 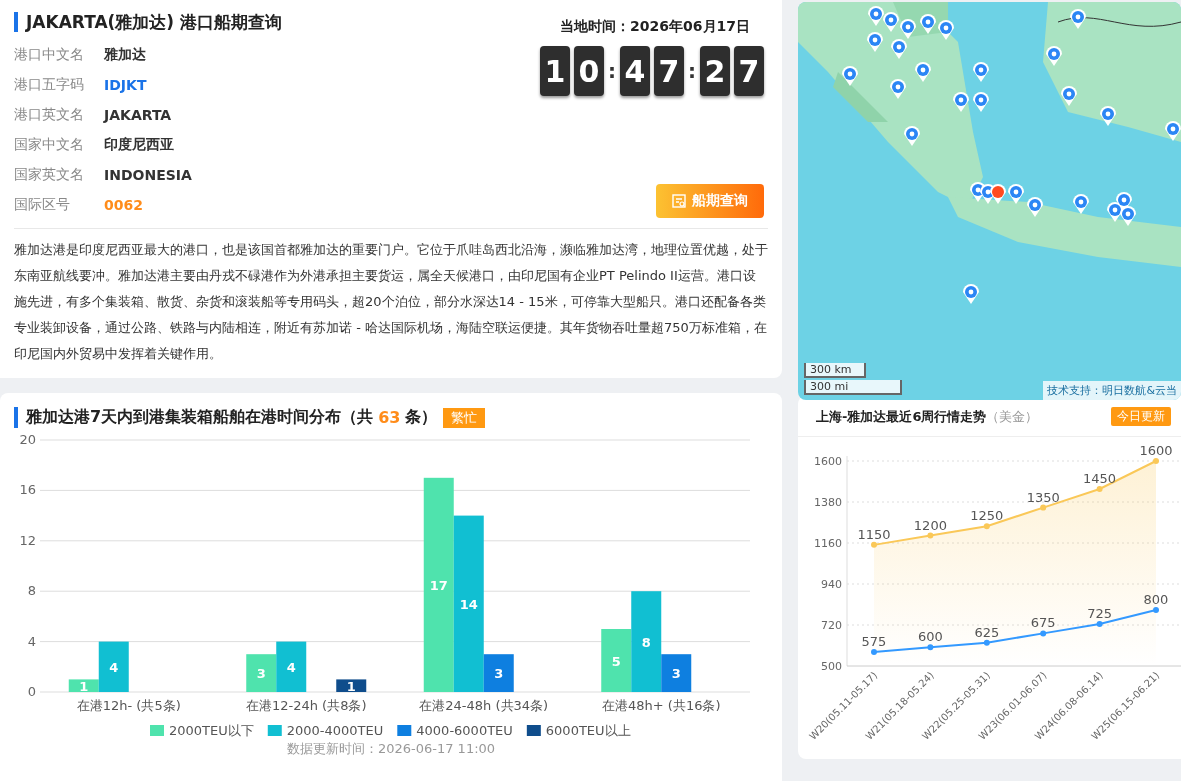 What do you see at coordinates (589, 71) in the screenshot?
I see `clock-digit: 0` at bounding box center [589, 71].